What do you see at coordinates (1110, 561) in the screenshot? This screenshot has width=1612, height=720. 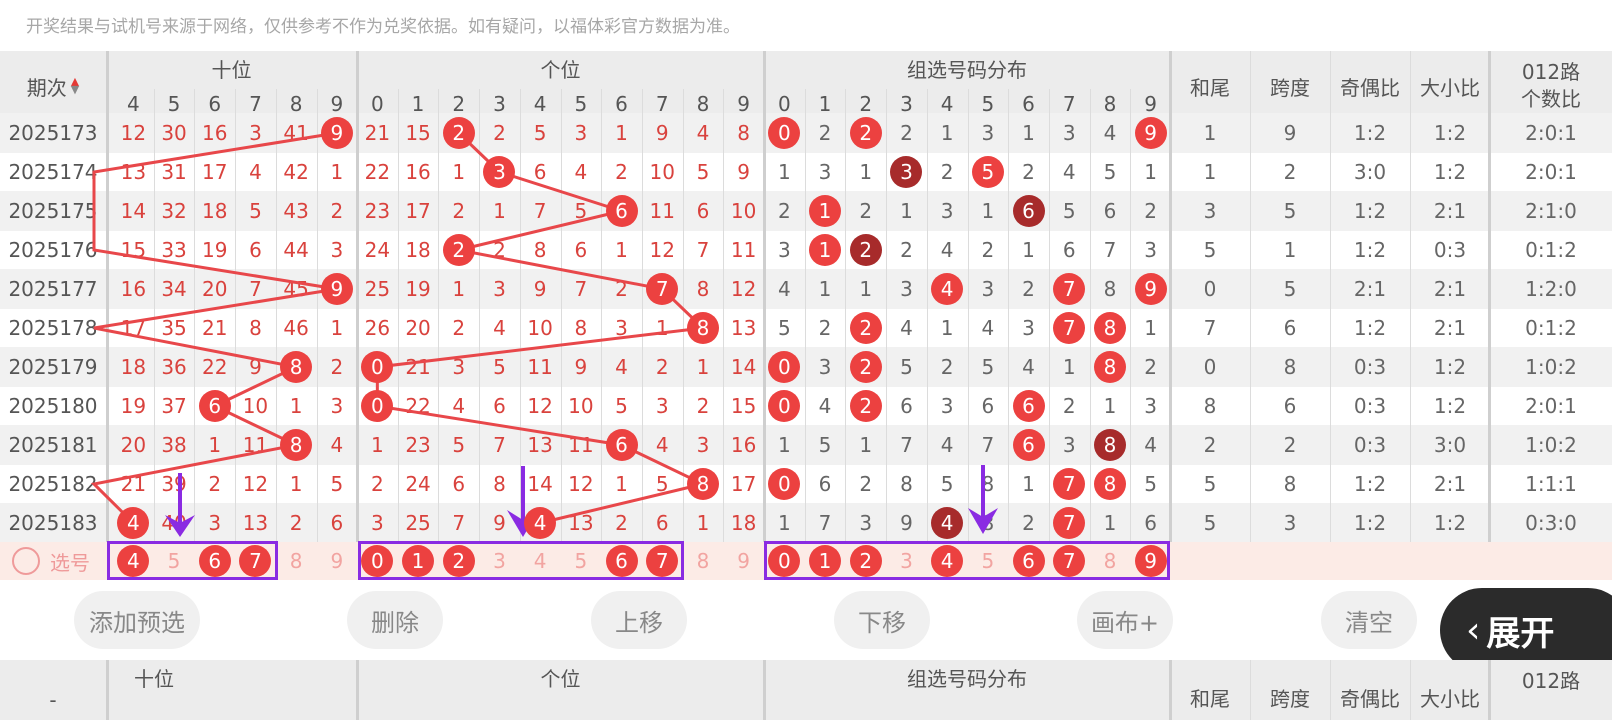 I see `group-pick-number: 8` at bounding box center [1110, 561].